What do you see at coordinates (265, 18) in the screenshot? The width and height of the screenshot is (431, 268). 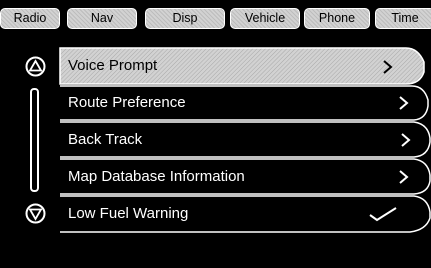 I see `tab-vehicle: Vehicle` at bounding box center [265, 18].